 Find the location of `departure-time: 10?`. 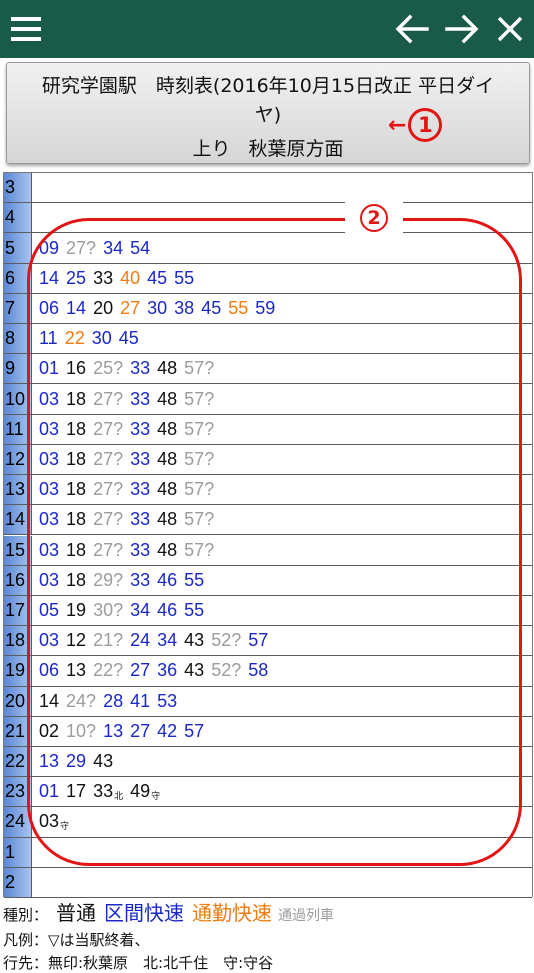

departure-time: 10? is located at coordinates (81, 731).